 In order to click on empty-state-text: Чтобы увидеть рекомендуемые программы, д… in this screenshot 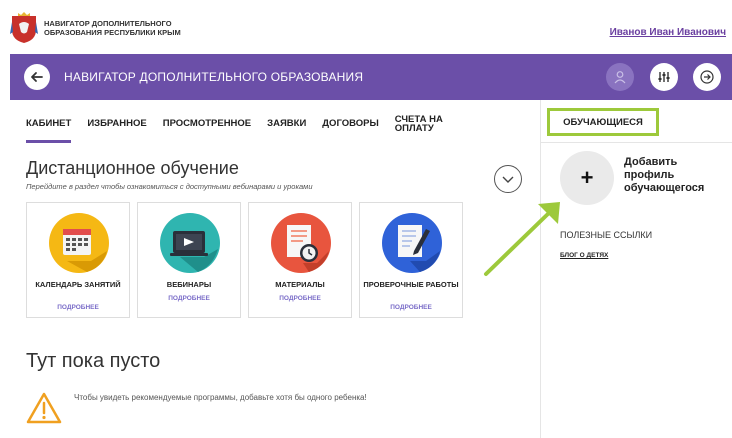, I will do `click(220, 397)`.